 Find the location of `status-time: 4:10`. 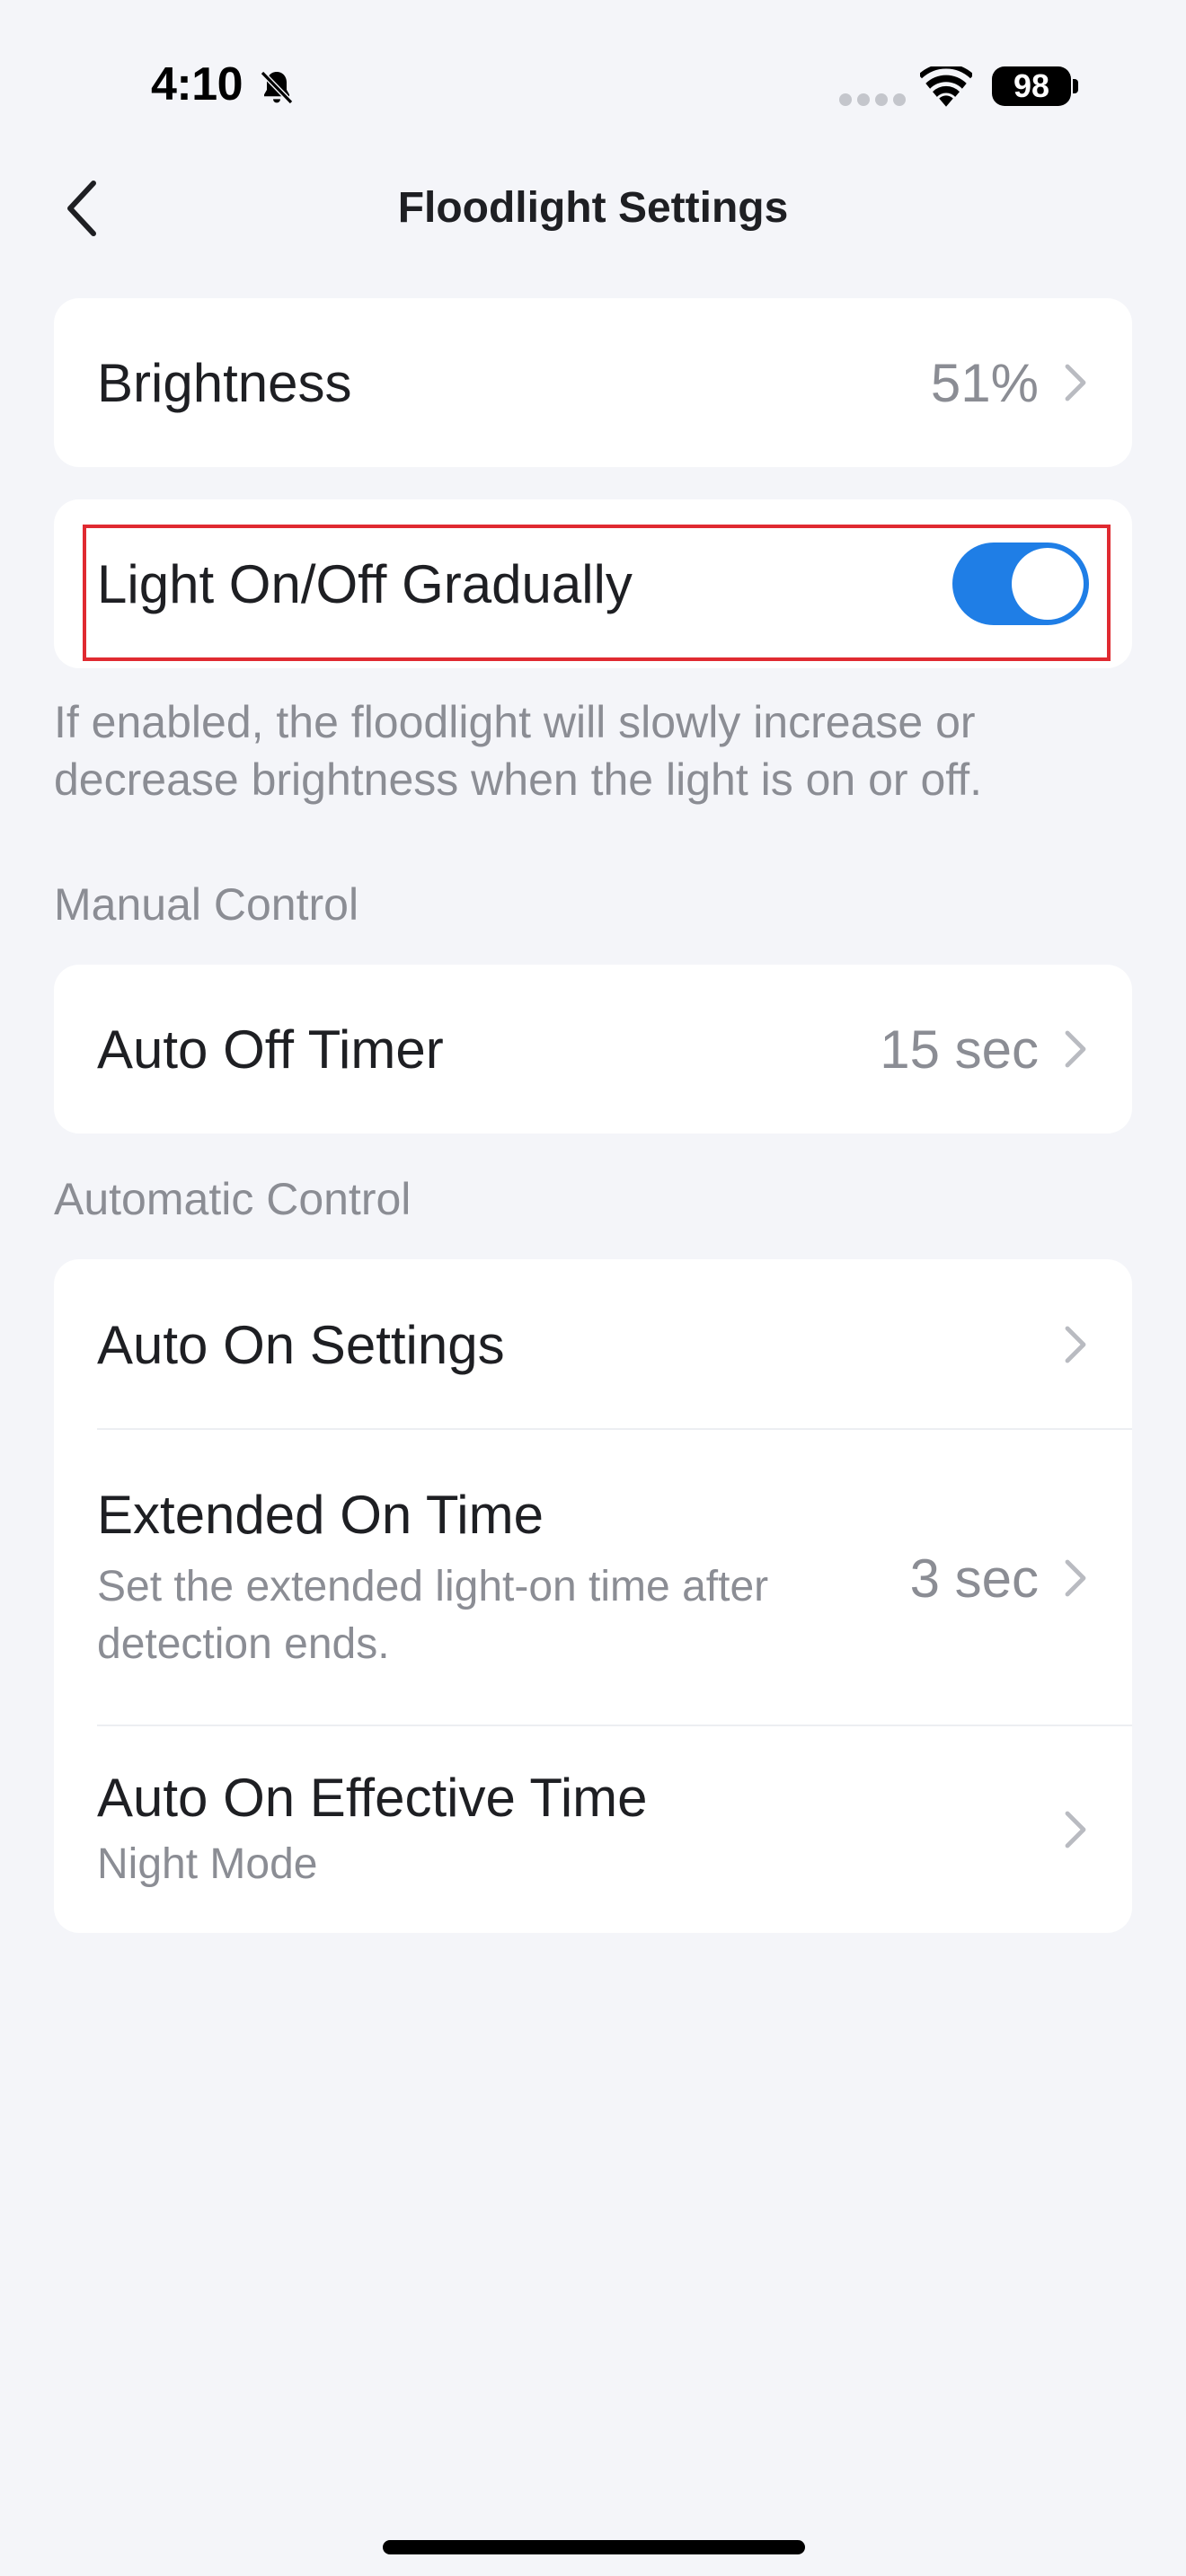

status-time: 4:10 is located at coordinates (197, 84).